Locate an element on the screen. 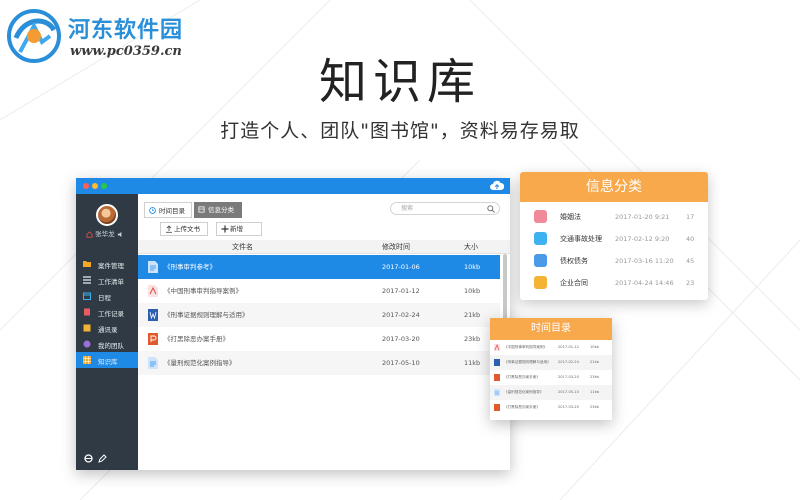  category-count: 23 is located at coordinates (690, 283).